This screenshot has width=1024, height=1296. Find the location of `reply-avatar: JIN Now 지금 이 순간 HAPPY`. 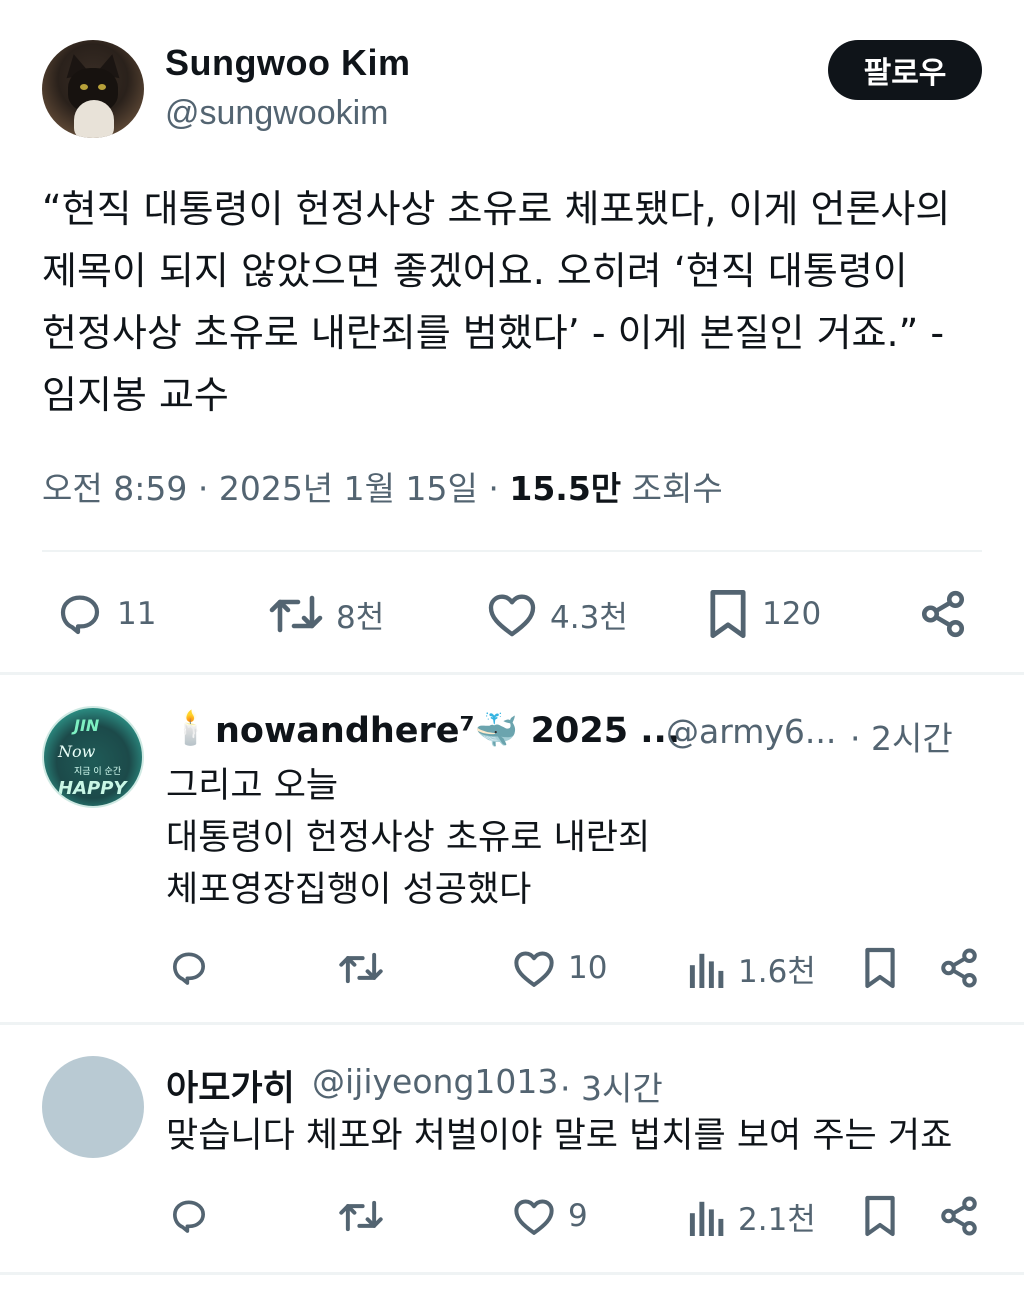

reply-avatar: JIN Now 지금 이 순간 HAPPY is located at coordinates (93, 757).